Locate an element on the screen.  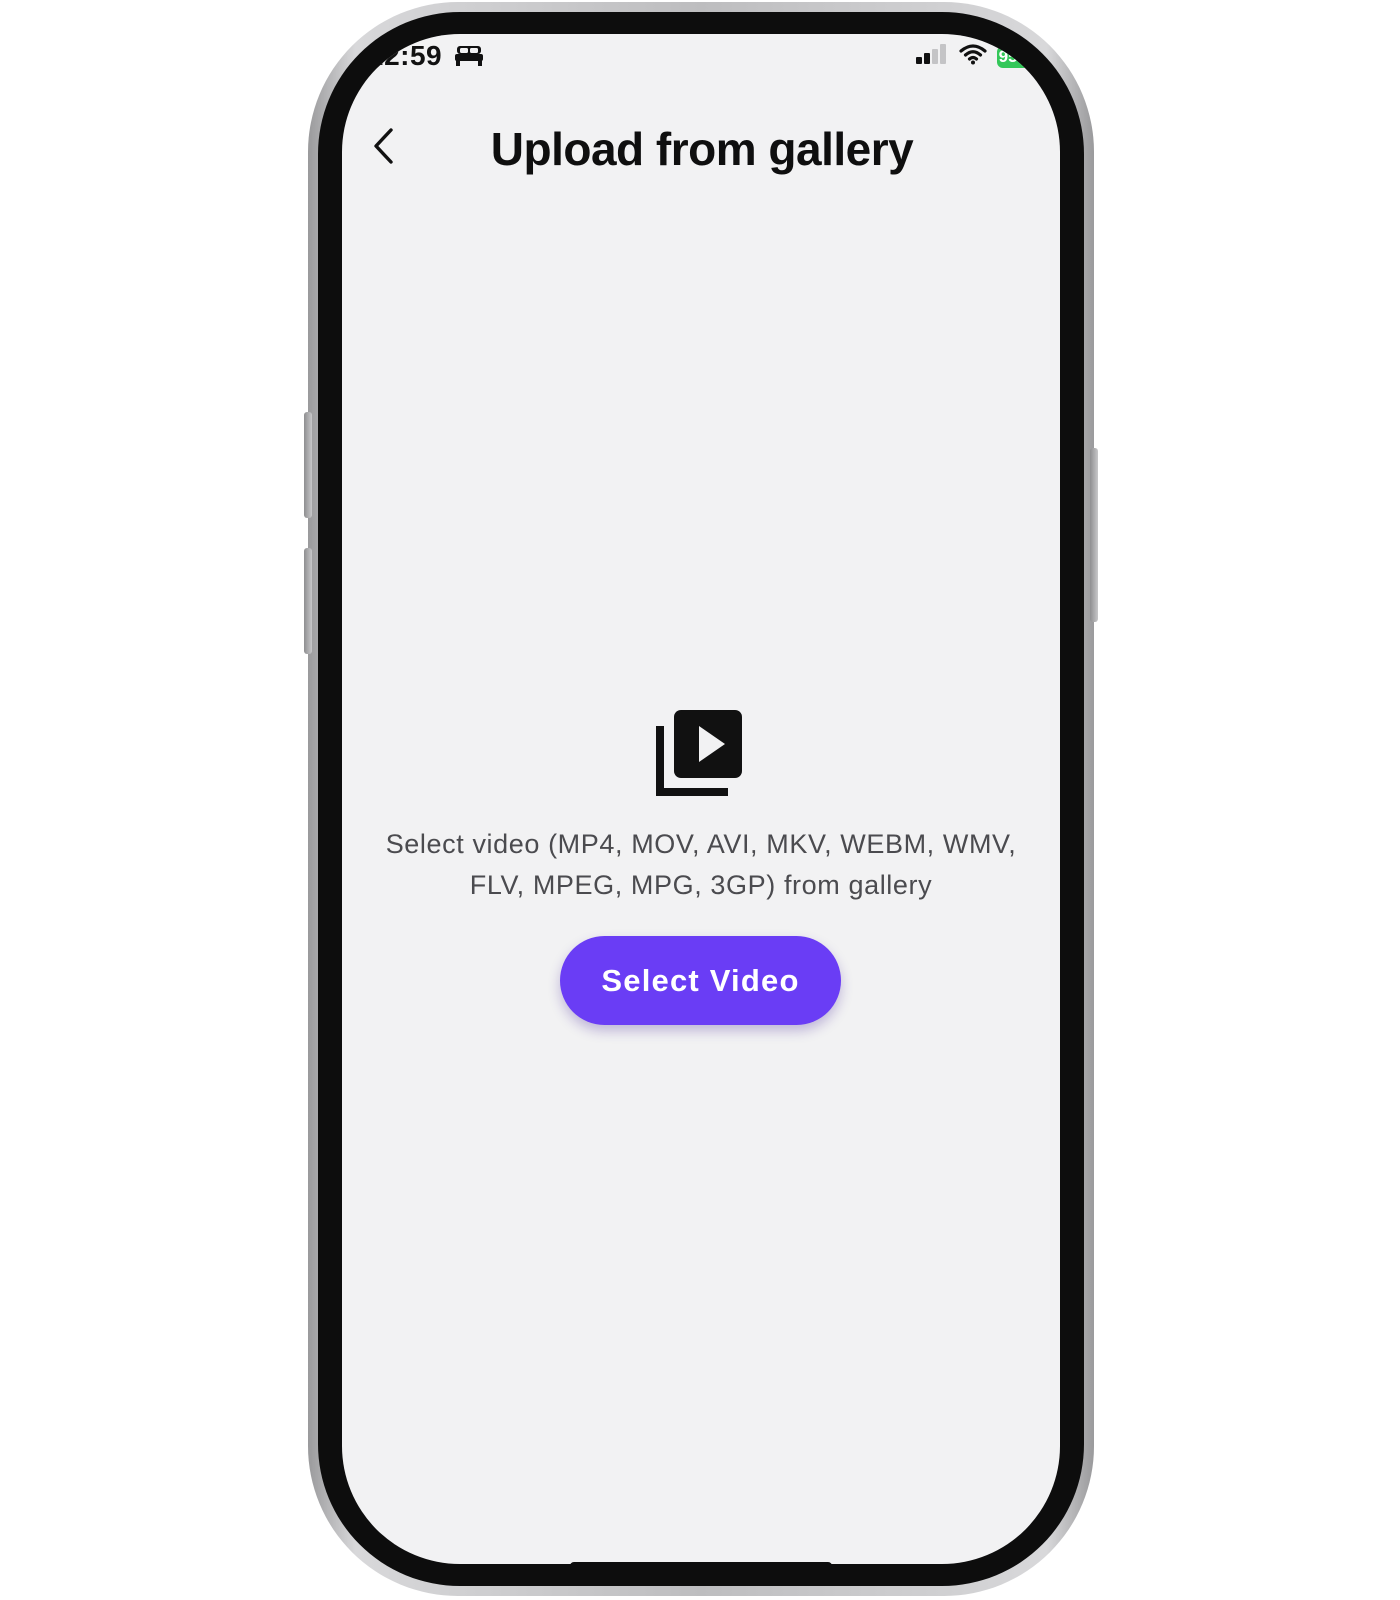
phone-volume-up-button is located at coordinates (308, 465).